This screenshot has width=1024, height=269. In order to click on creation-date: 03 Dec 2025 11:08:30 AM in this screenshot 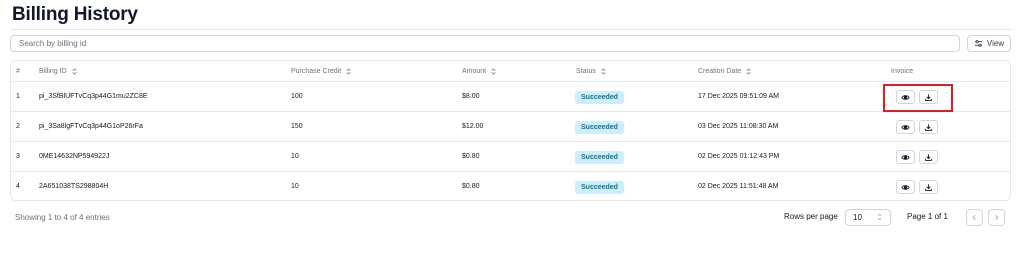, I will do `click(738, 126)`.